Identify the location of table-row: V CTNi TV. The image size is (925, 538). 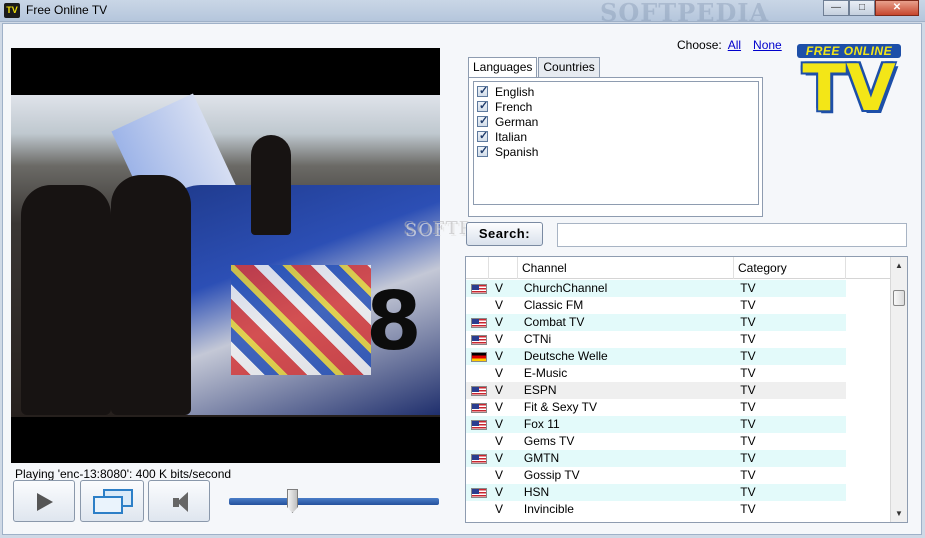
(656, 339).